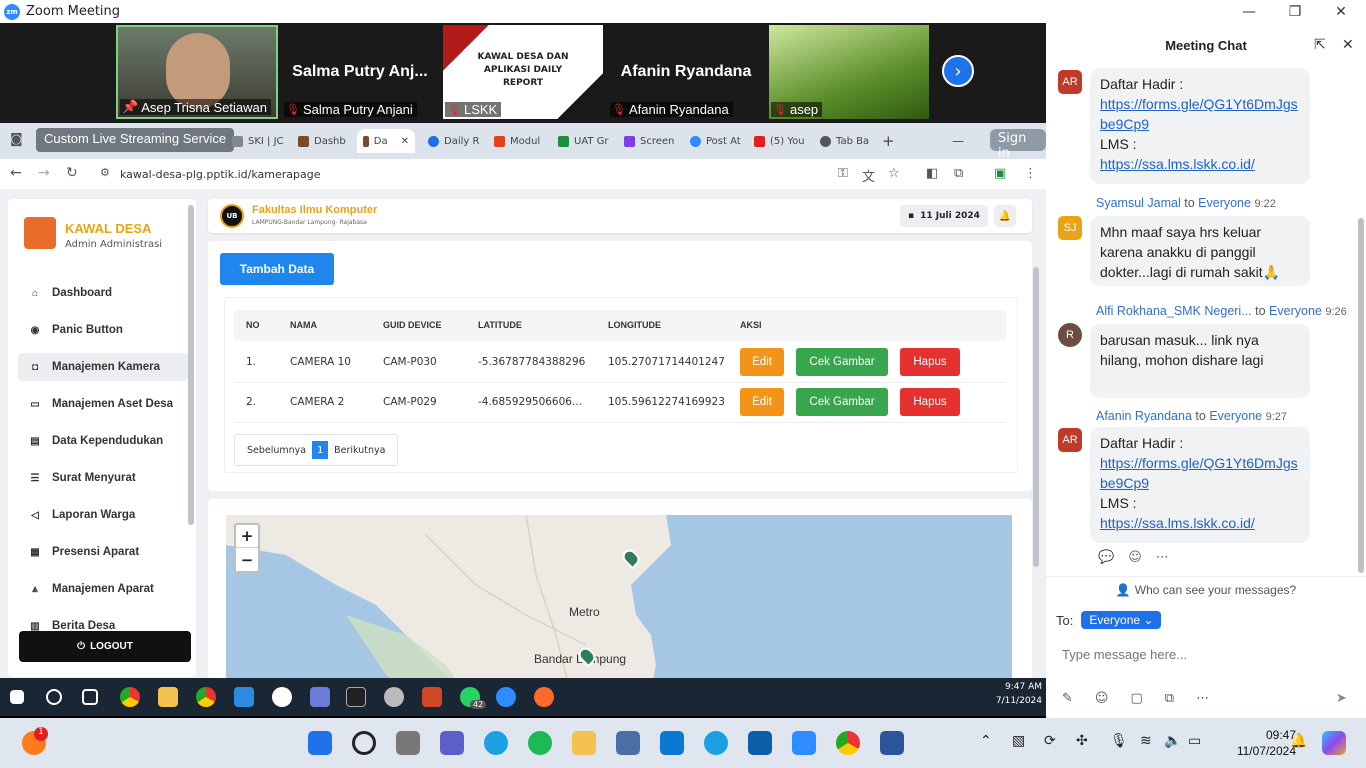 The width and height of the screenshot is (1366, 768). What do you see at coordinates (320, 450) in the screenshot?
I see `current-page-button: 1` at bounding box center [320, 450].